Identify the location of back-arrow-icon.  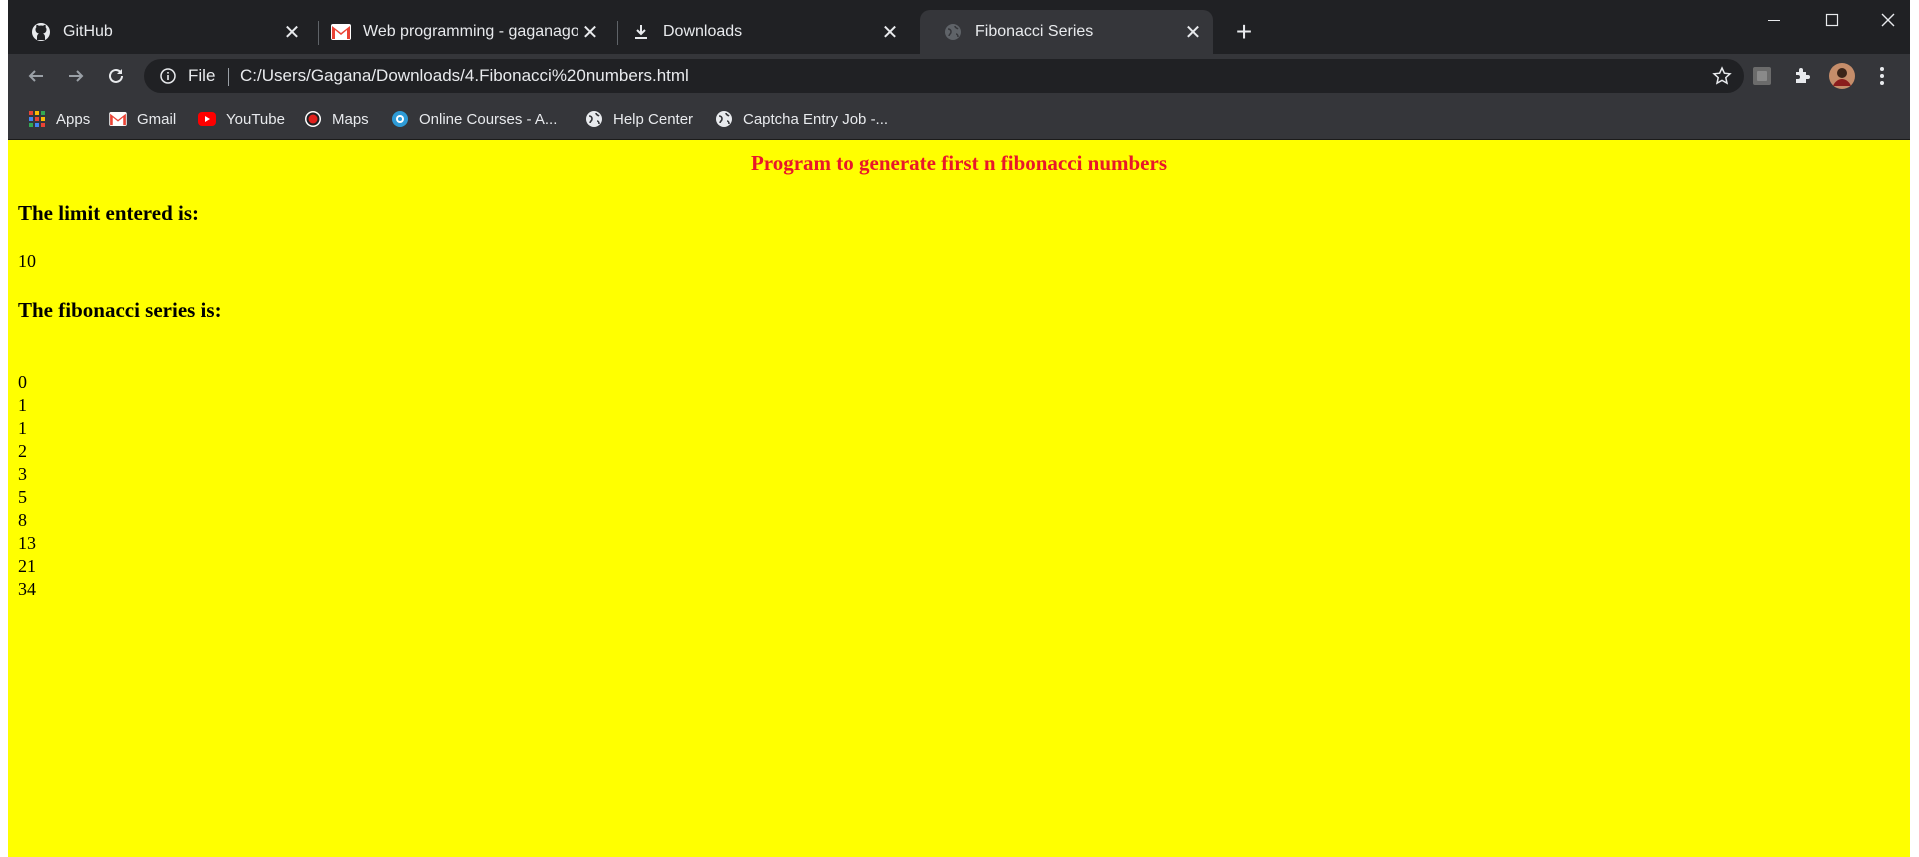
(35, 76).